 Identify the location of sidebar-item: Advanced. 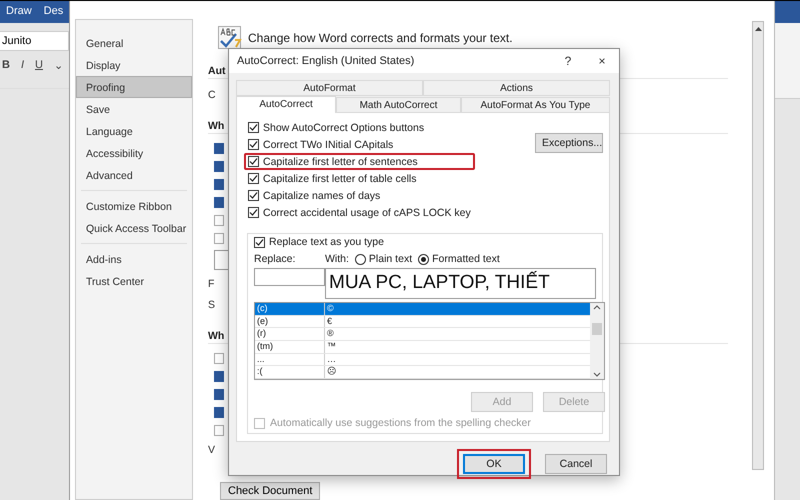
(134, 175).